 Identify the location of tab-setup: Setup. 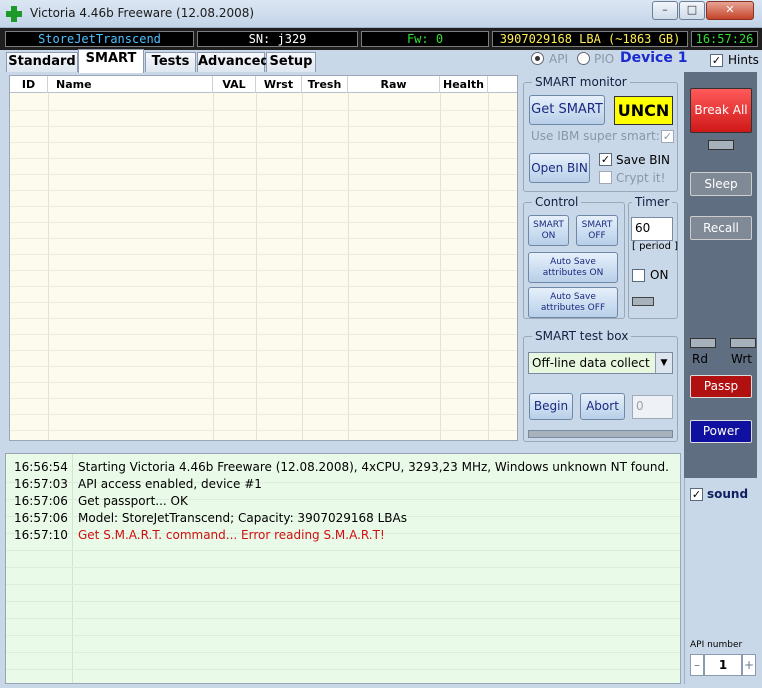
(291, 62).